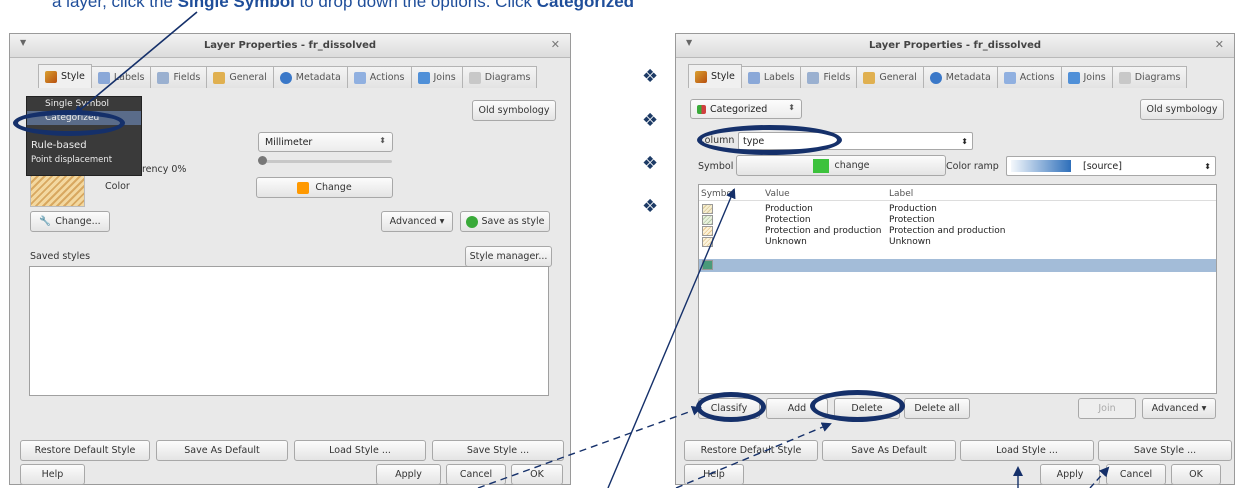  What do you see at coordinates (1041, 166) in the screenshot?
I see `ramp-gradient` at bounding box center [1041, 166].